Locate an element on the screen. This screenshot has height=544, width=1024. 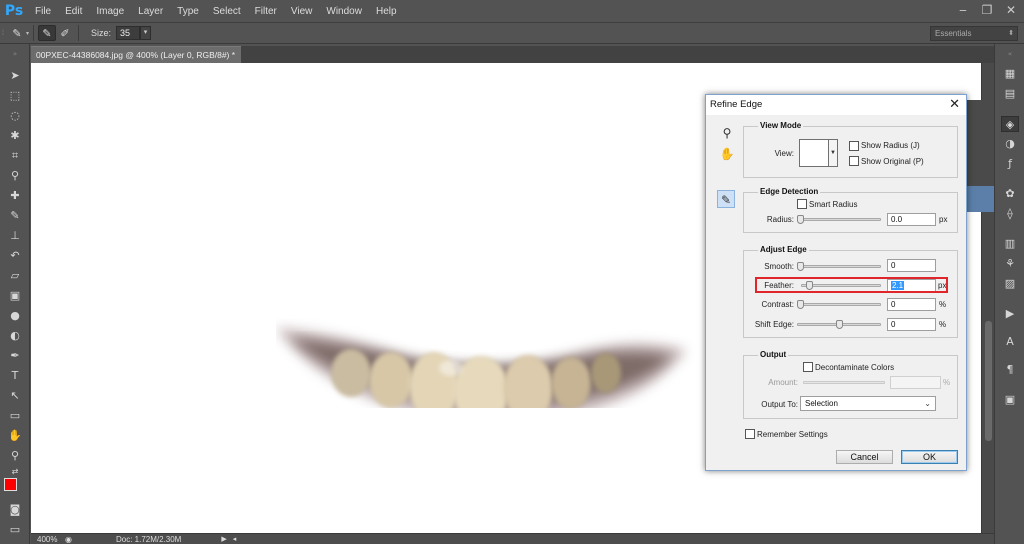
show-original-label: Show Original (P) is located at coordinates (892, 161).